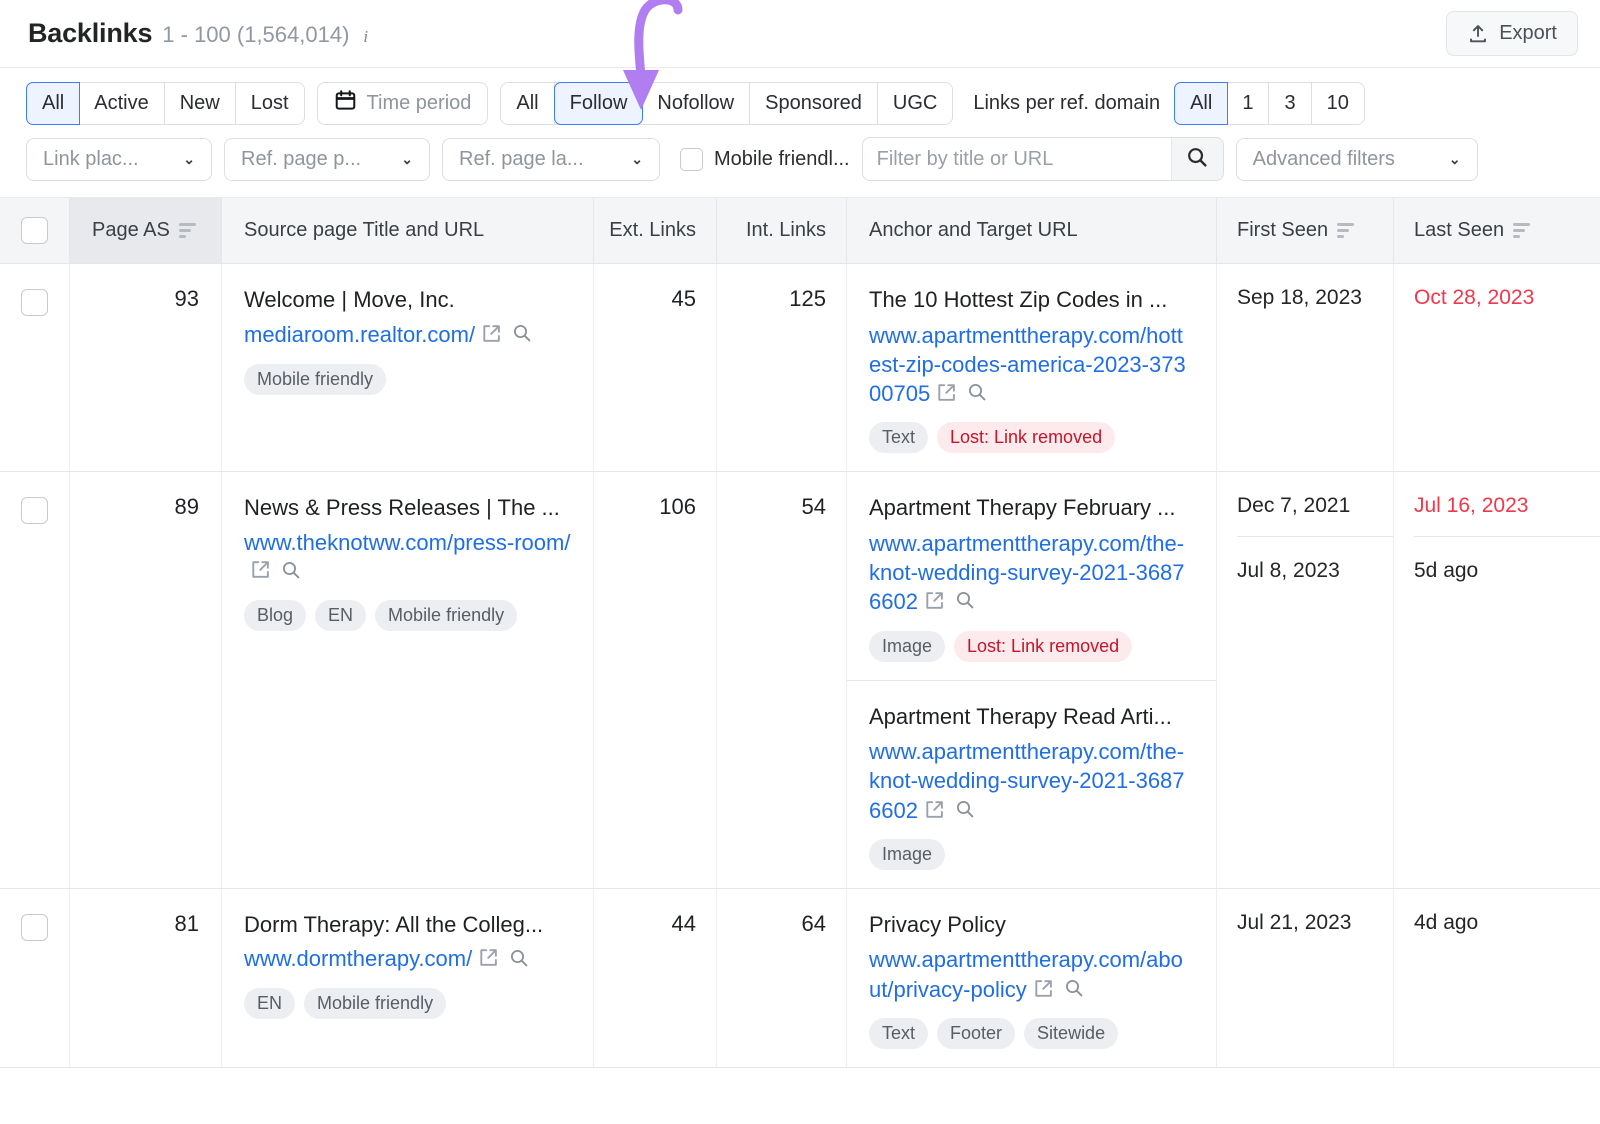 Image resolution: width=1600 pixels, height=1124 pixels. Describe the element at coordinates (1196, 159) in the screenshot. I see `search-button` at that location.